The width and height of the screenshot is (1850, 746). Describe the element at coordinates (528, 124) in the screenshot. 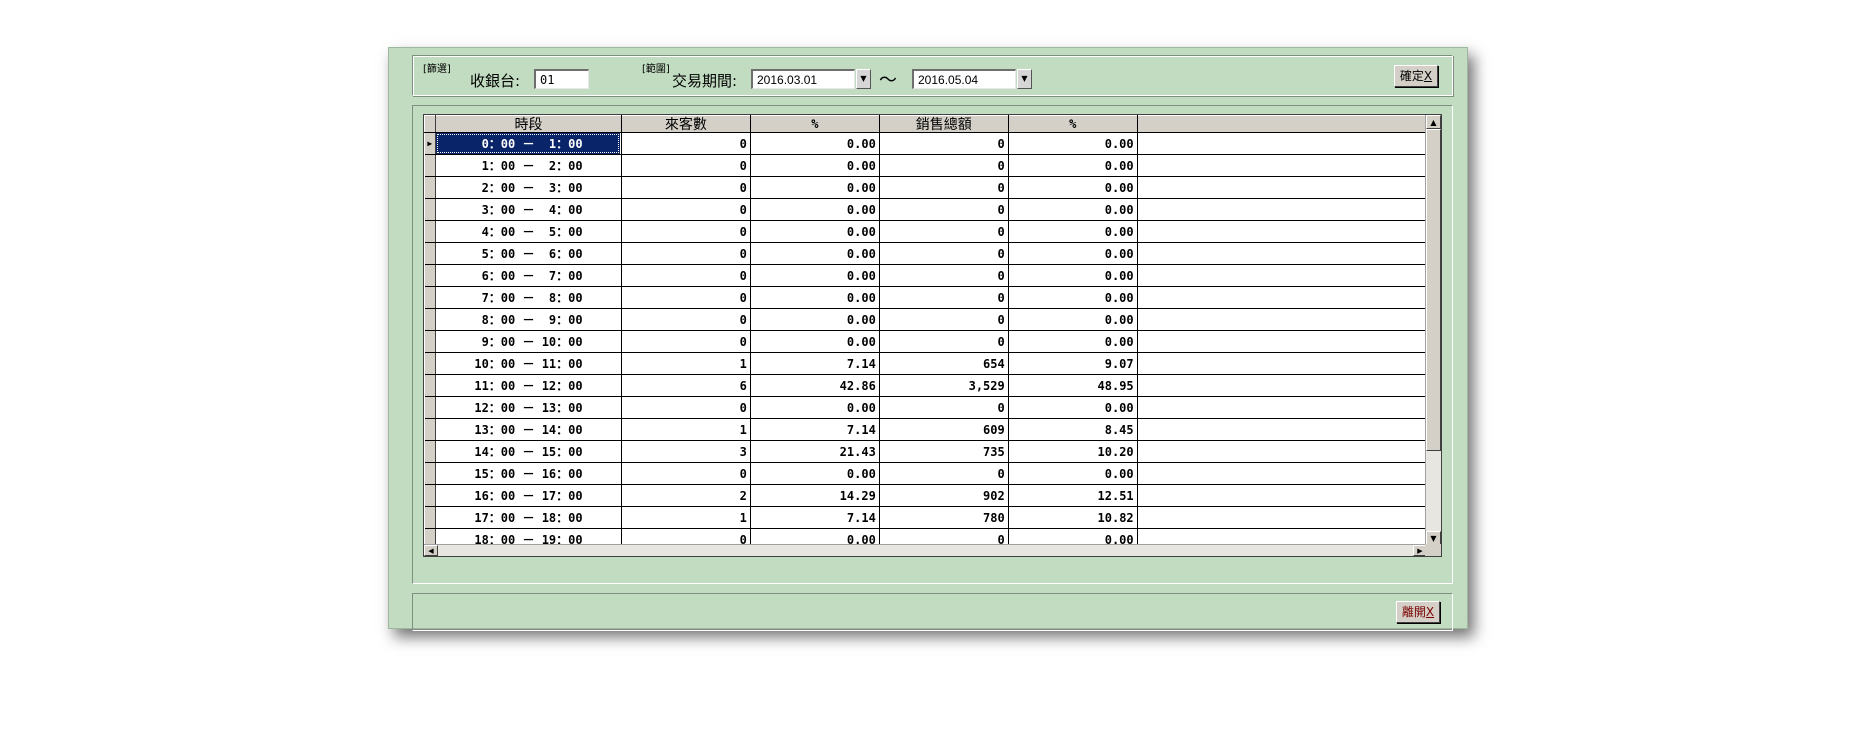

I see `column-header-time: 時段` at that location.